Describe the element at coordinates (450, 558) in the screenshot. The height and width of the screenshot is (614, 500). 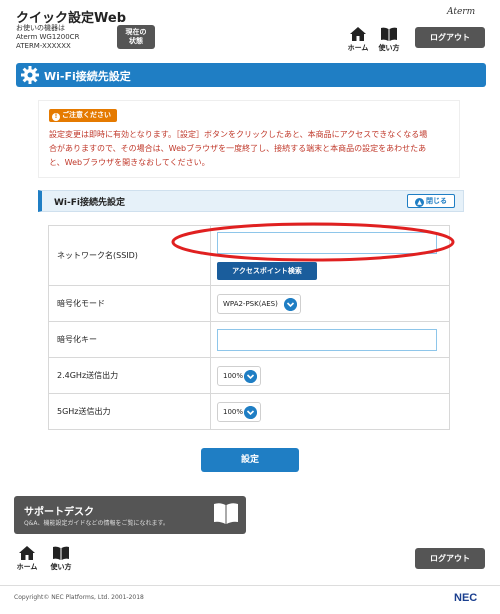
I see `footer-logout-button: ログアウト` at that location.